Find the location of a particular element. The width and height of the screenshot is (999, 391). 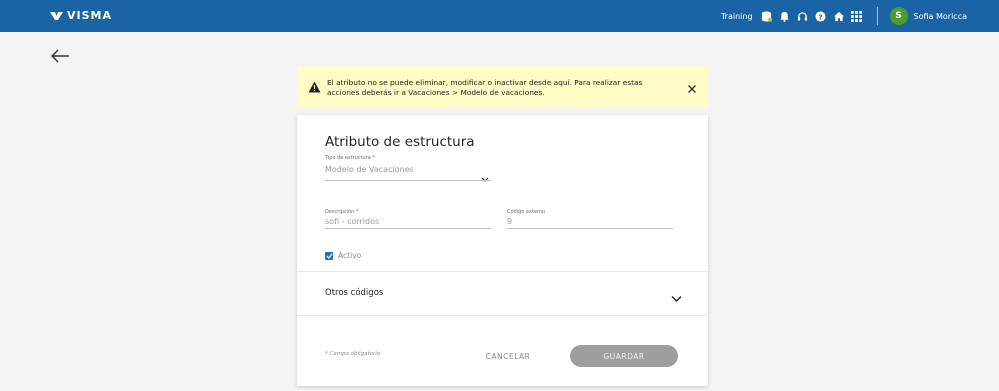

header-divider is located at coordinates (877, 16).